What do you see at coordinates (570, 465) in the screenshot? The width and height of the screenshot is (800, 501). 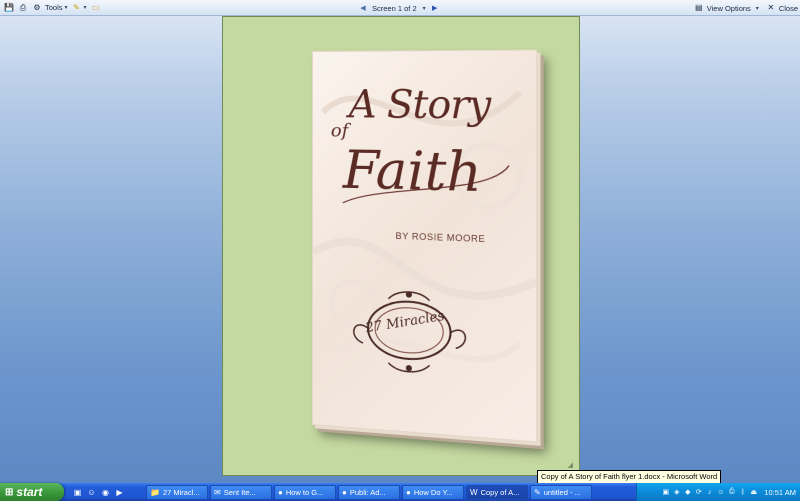 I see `resize-grip-icon: ◢` at bounding box center [570, 465].